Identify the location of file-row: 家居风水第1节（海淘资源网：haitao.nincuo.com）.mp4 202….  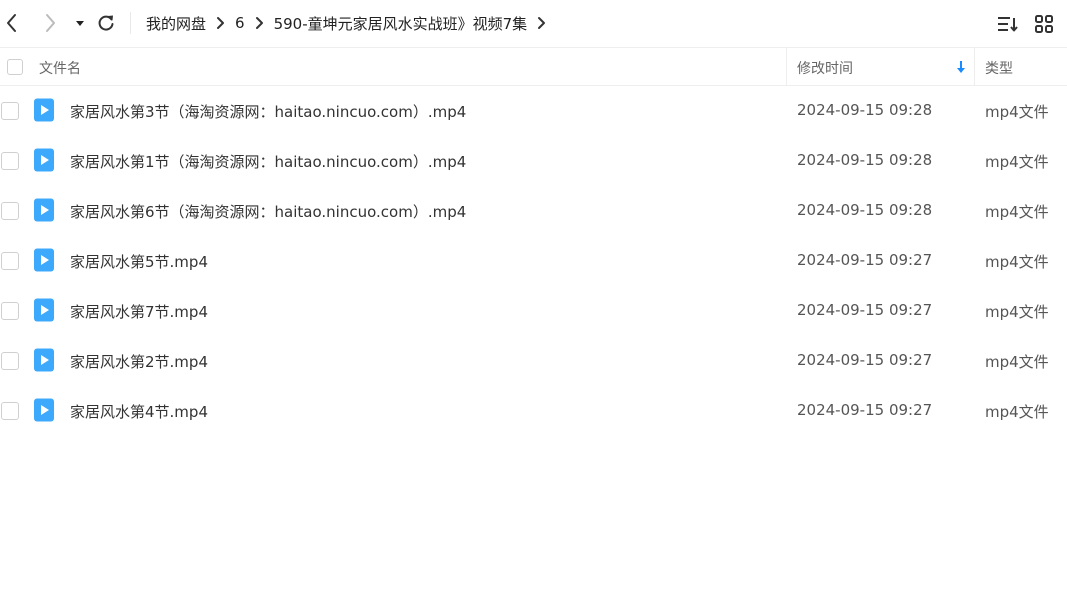
(533, 161).